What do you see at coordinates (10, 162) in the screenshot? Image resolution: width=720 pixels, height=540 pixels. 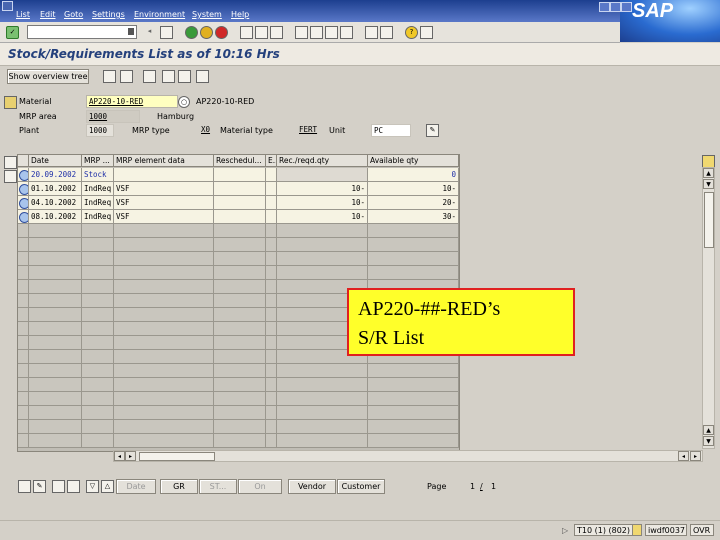 I see `table-settings-icon` at bounding box center [10, 162].